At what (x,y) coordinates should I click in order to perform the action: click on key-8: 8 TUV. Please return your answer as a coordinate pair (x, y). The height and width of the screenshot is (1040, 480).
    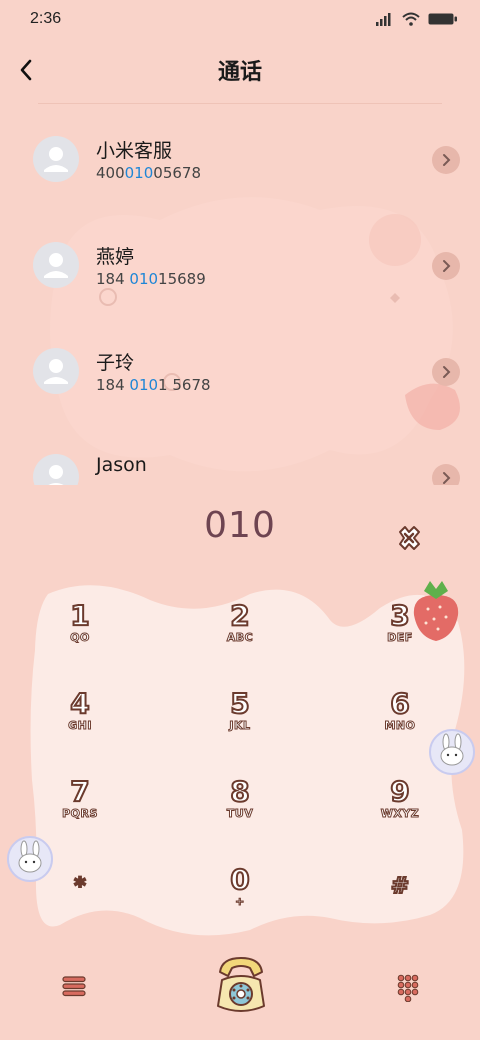
    Looking at the image, I should click on (240, 798).